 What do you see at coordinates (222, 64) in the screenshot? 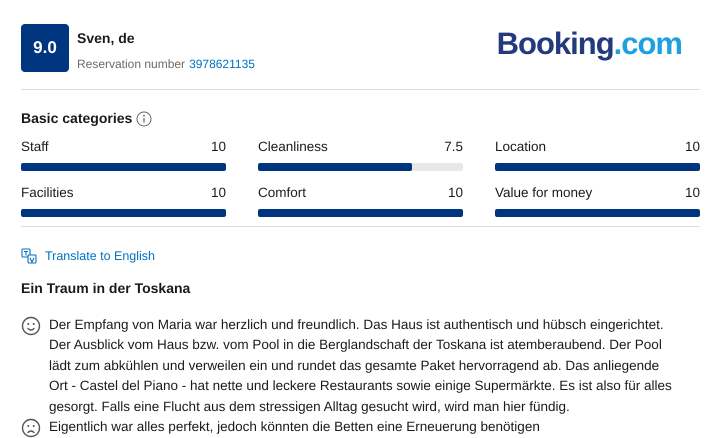
I see `reservation-number: 3978621135` at bounding box center [222, 64].